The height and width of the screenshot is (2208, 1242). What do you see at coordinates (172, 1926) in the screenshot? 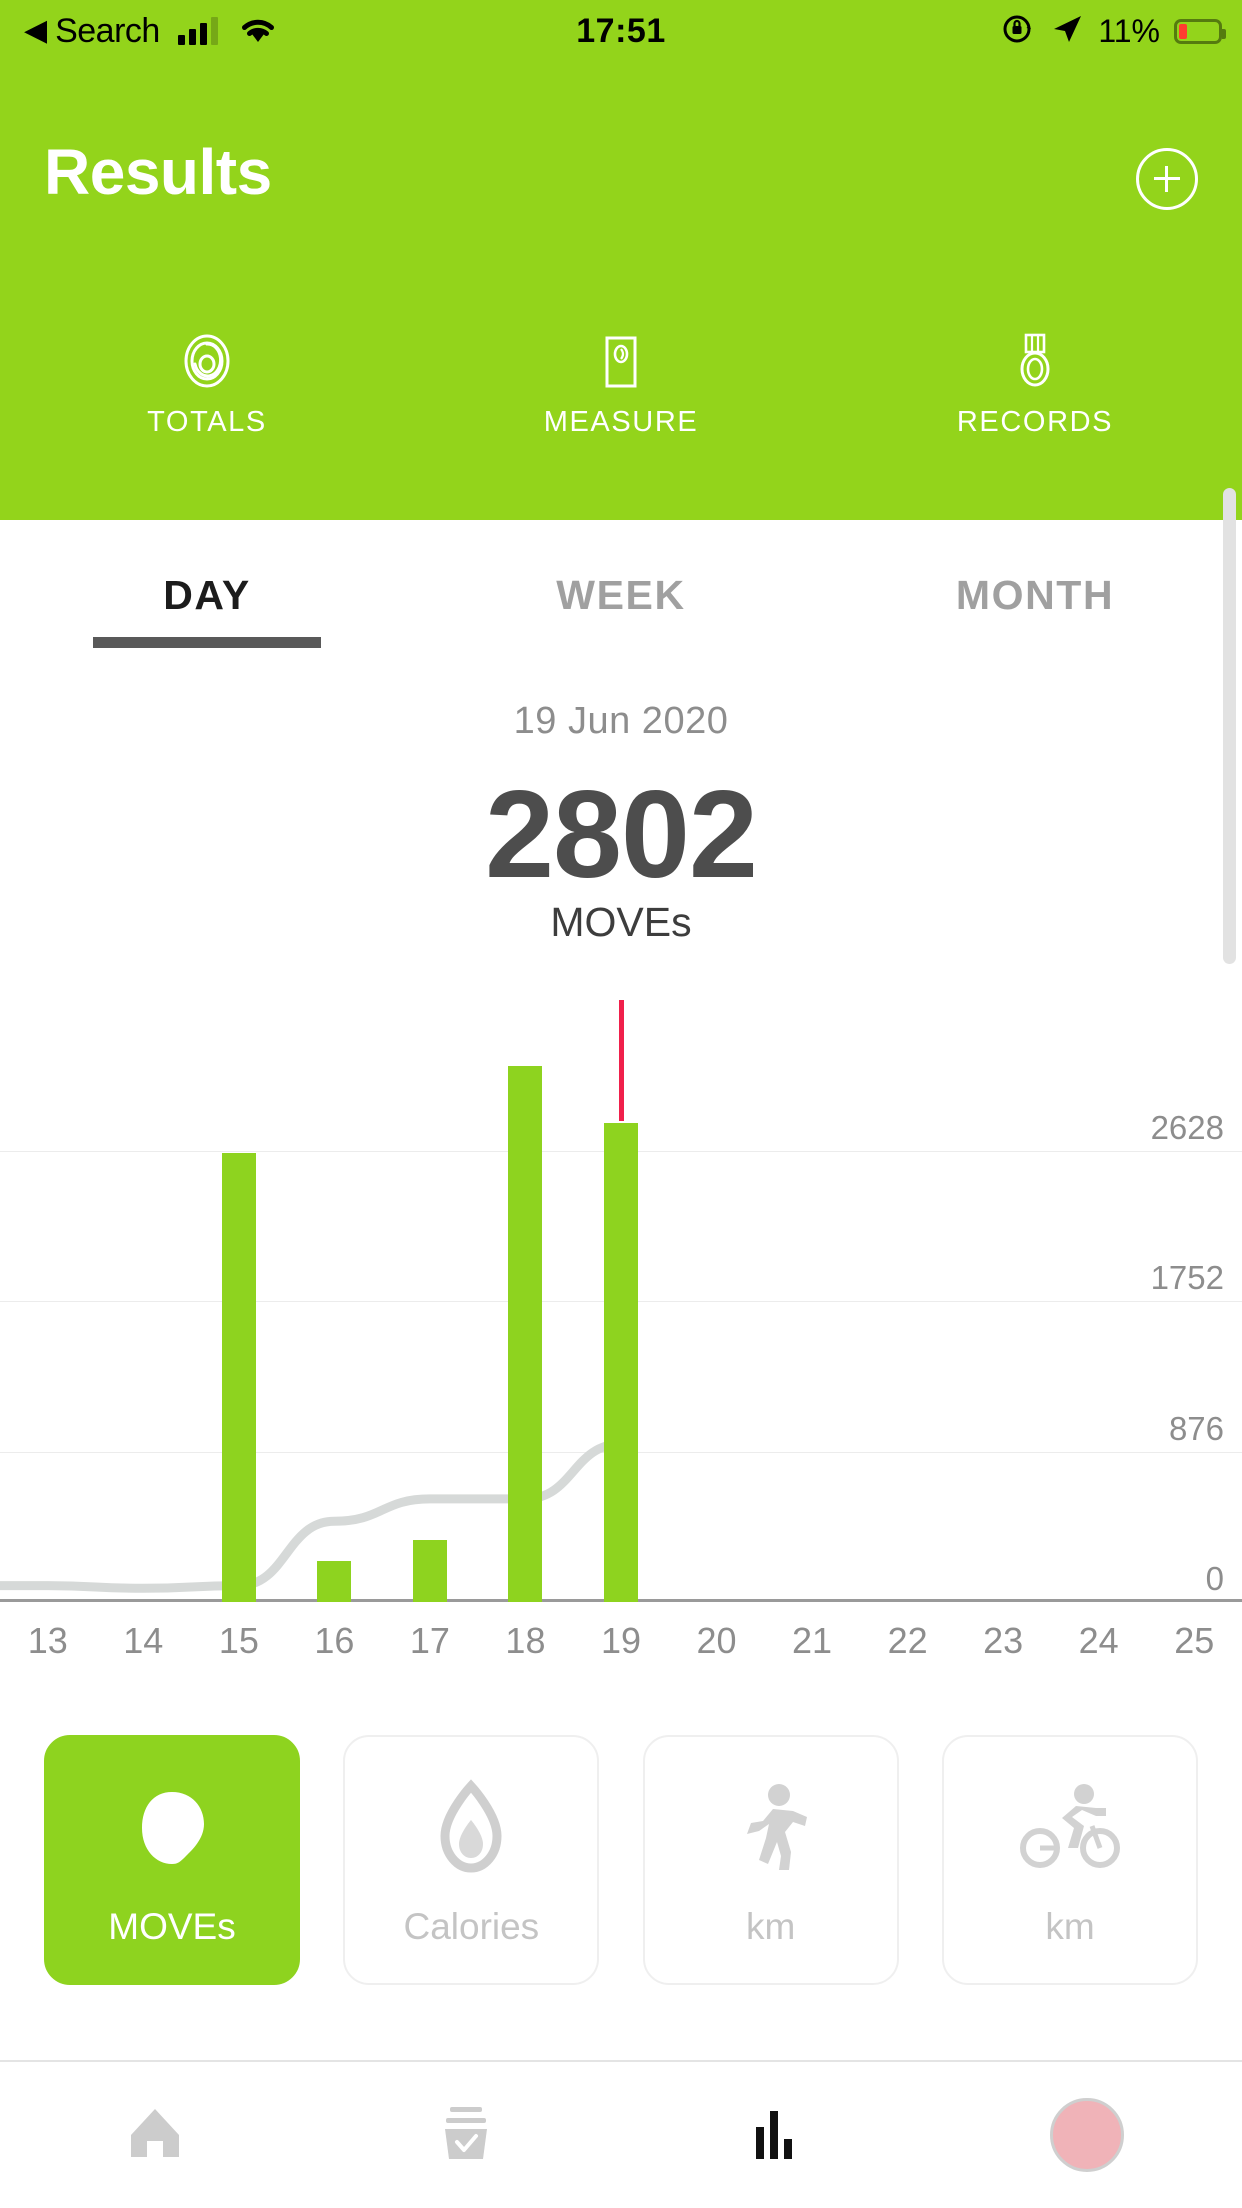
I see `metric-card-label-moves: MOVEs` at bounding box center [172, 1926].